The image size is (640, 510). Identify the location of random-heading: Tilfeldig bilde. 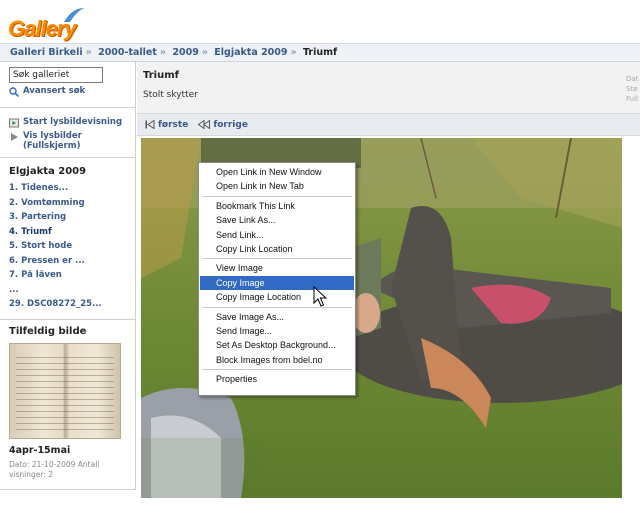
(48, 331).